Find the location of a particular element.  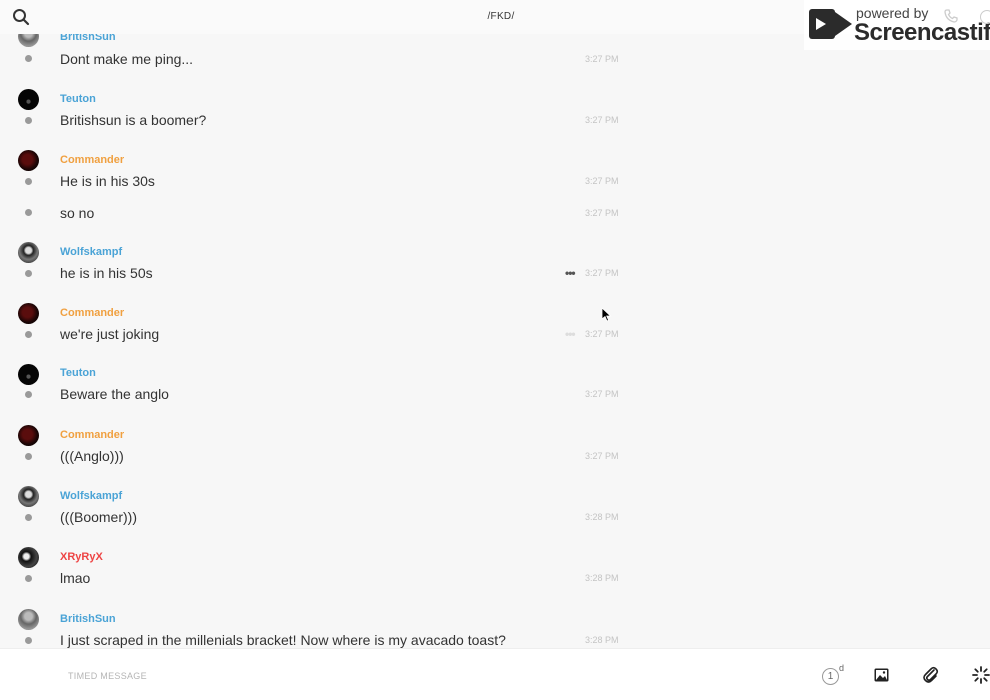

effects-icon is located at coordinates (981, 677).